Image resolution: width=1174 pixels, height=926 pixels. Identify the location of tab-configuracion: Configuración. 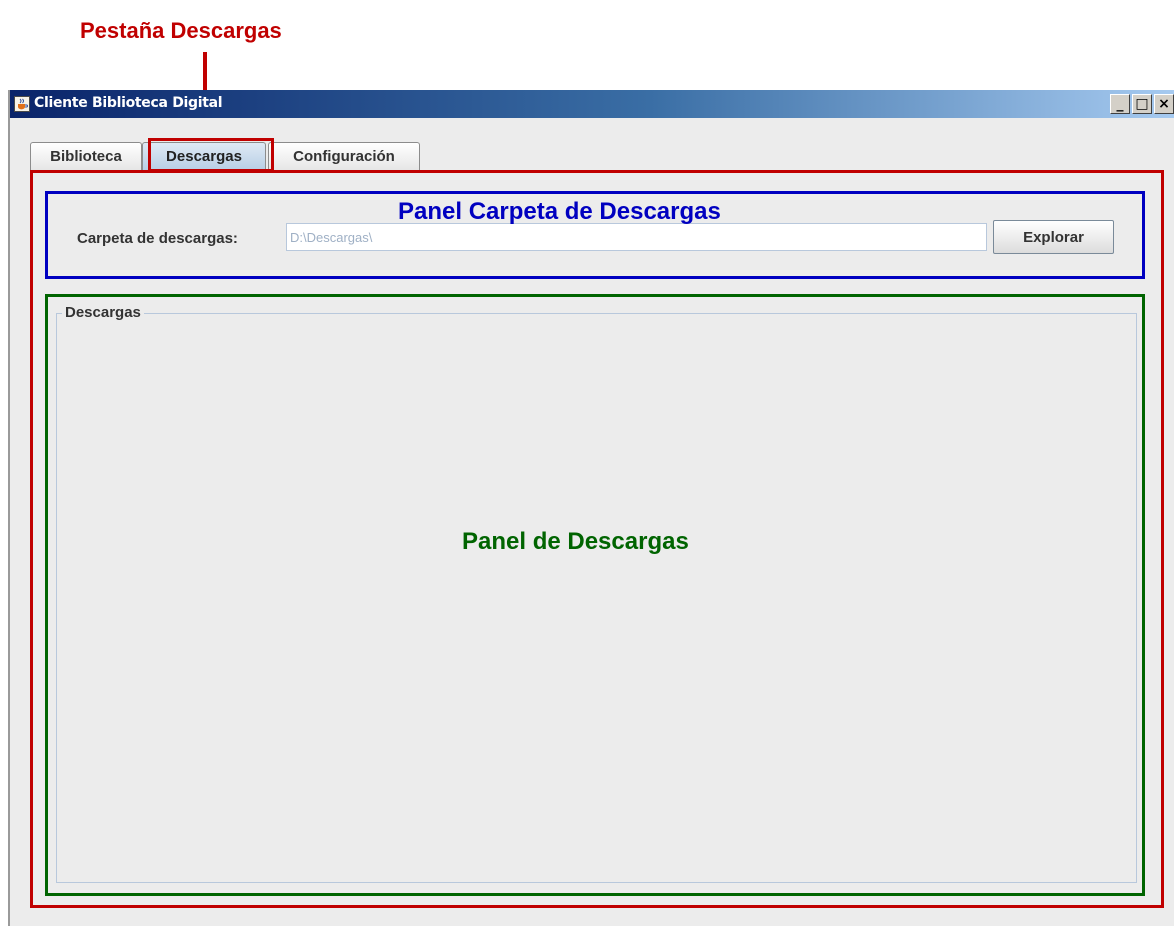
(344, 156).